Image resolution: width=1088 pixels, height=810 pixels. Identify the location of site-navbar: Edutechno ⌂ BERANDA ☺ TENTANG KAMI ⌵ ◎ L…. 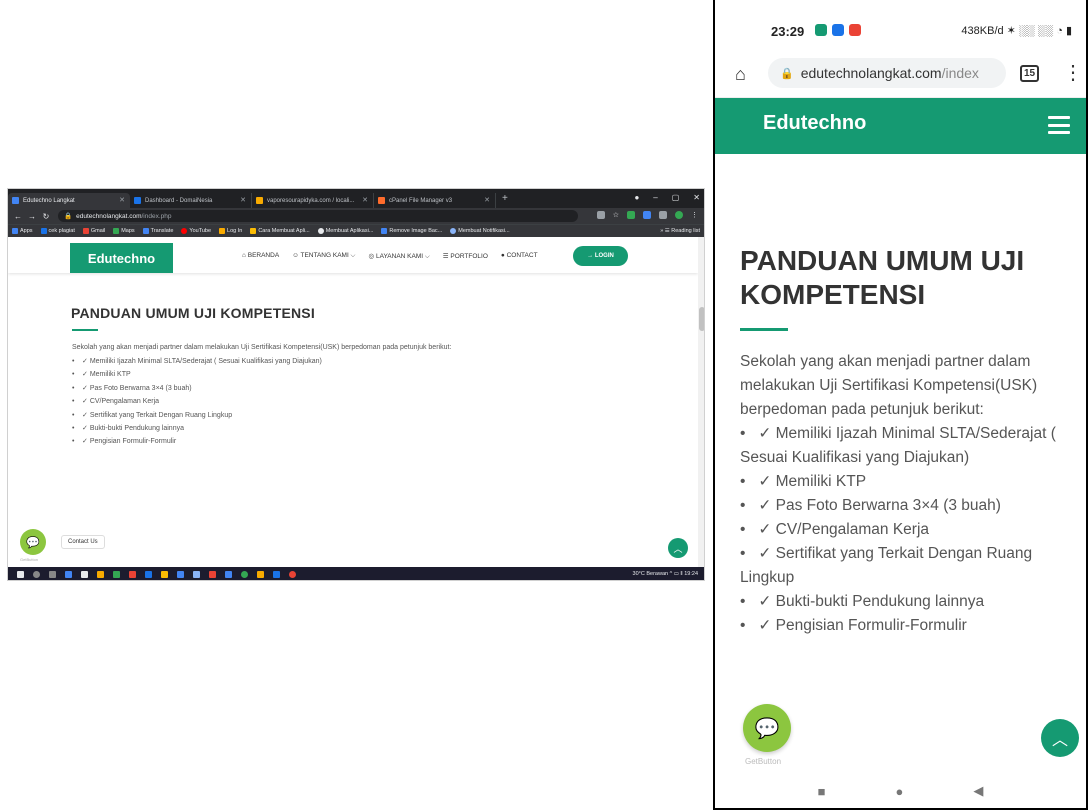
(353, 255).